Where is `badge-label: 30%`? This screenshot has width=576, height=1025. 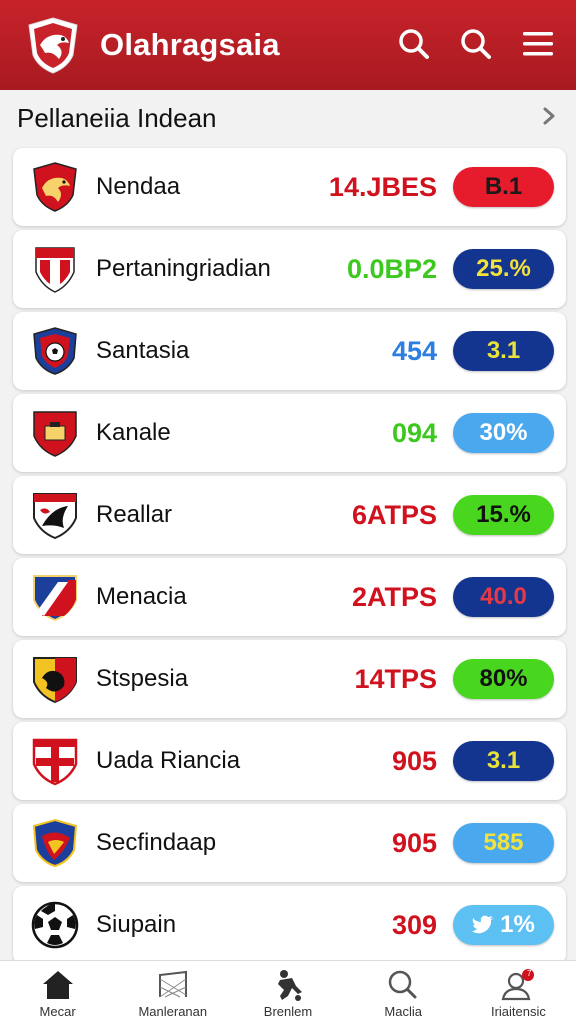
badge-label: 30% is located at coordinates (503, 432).